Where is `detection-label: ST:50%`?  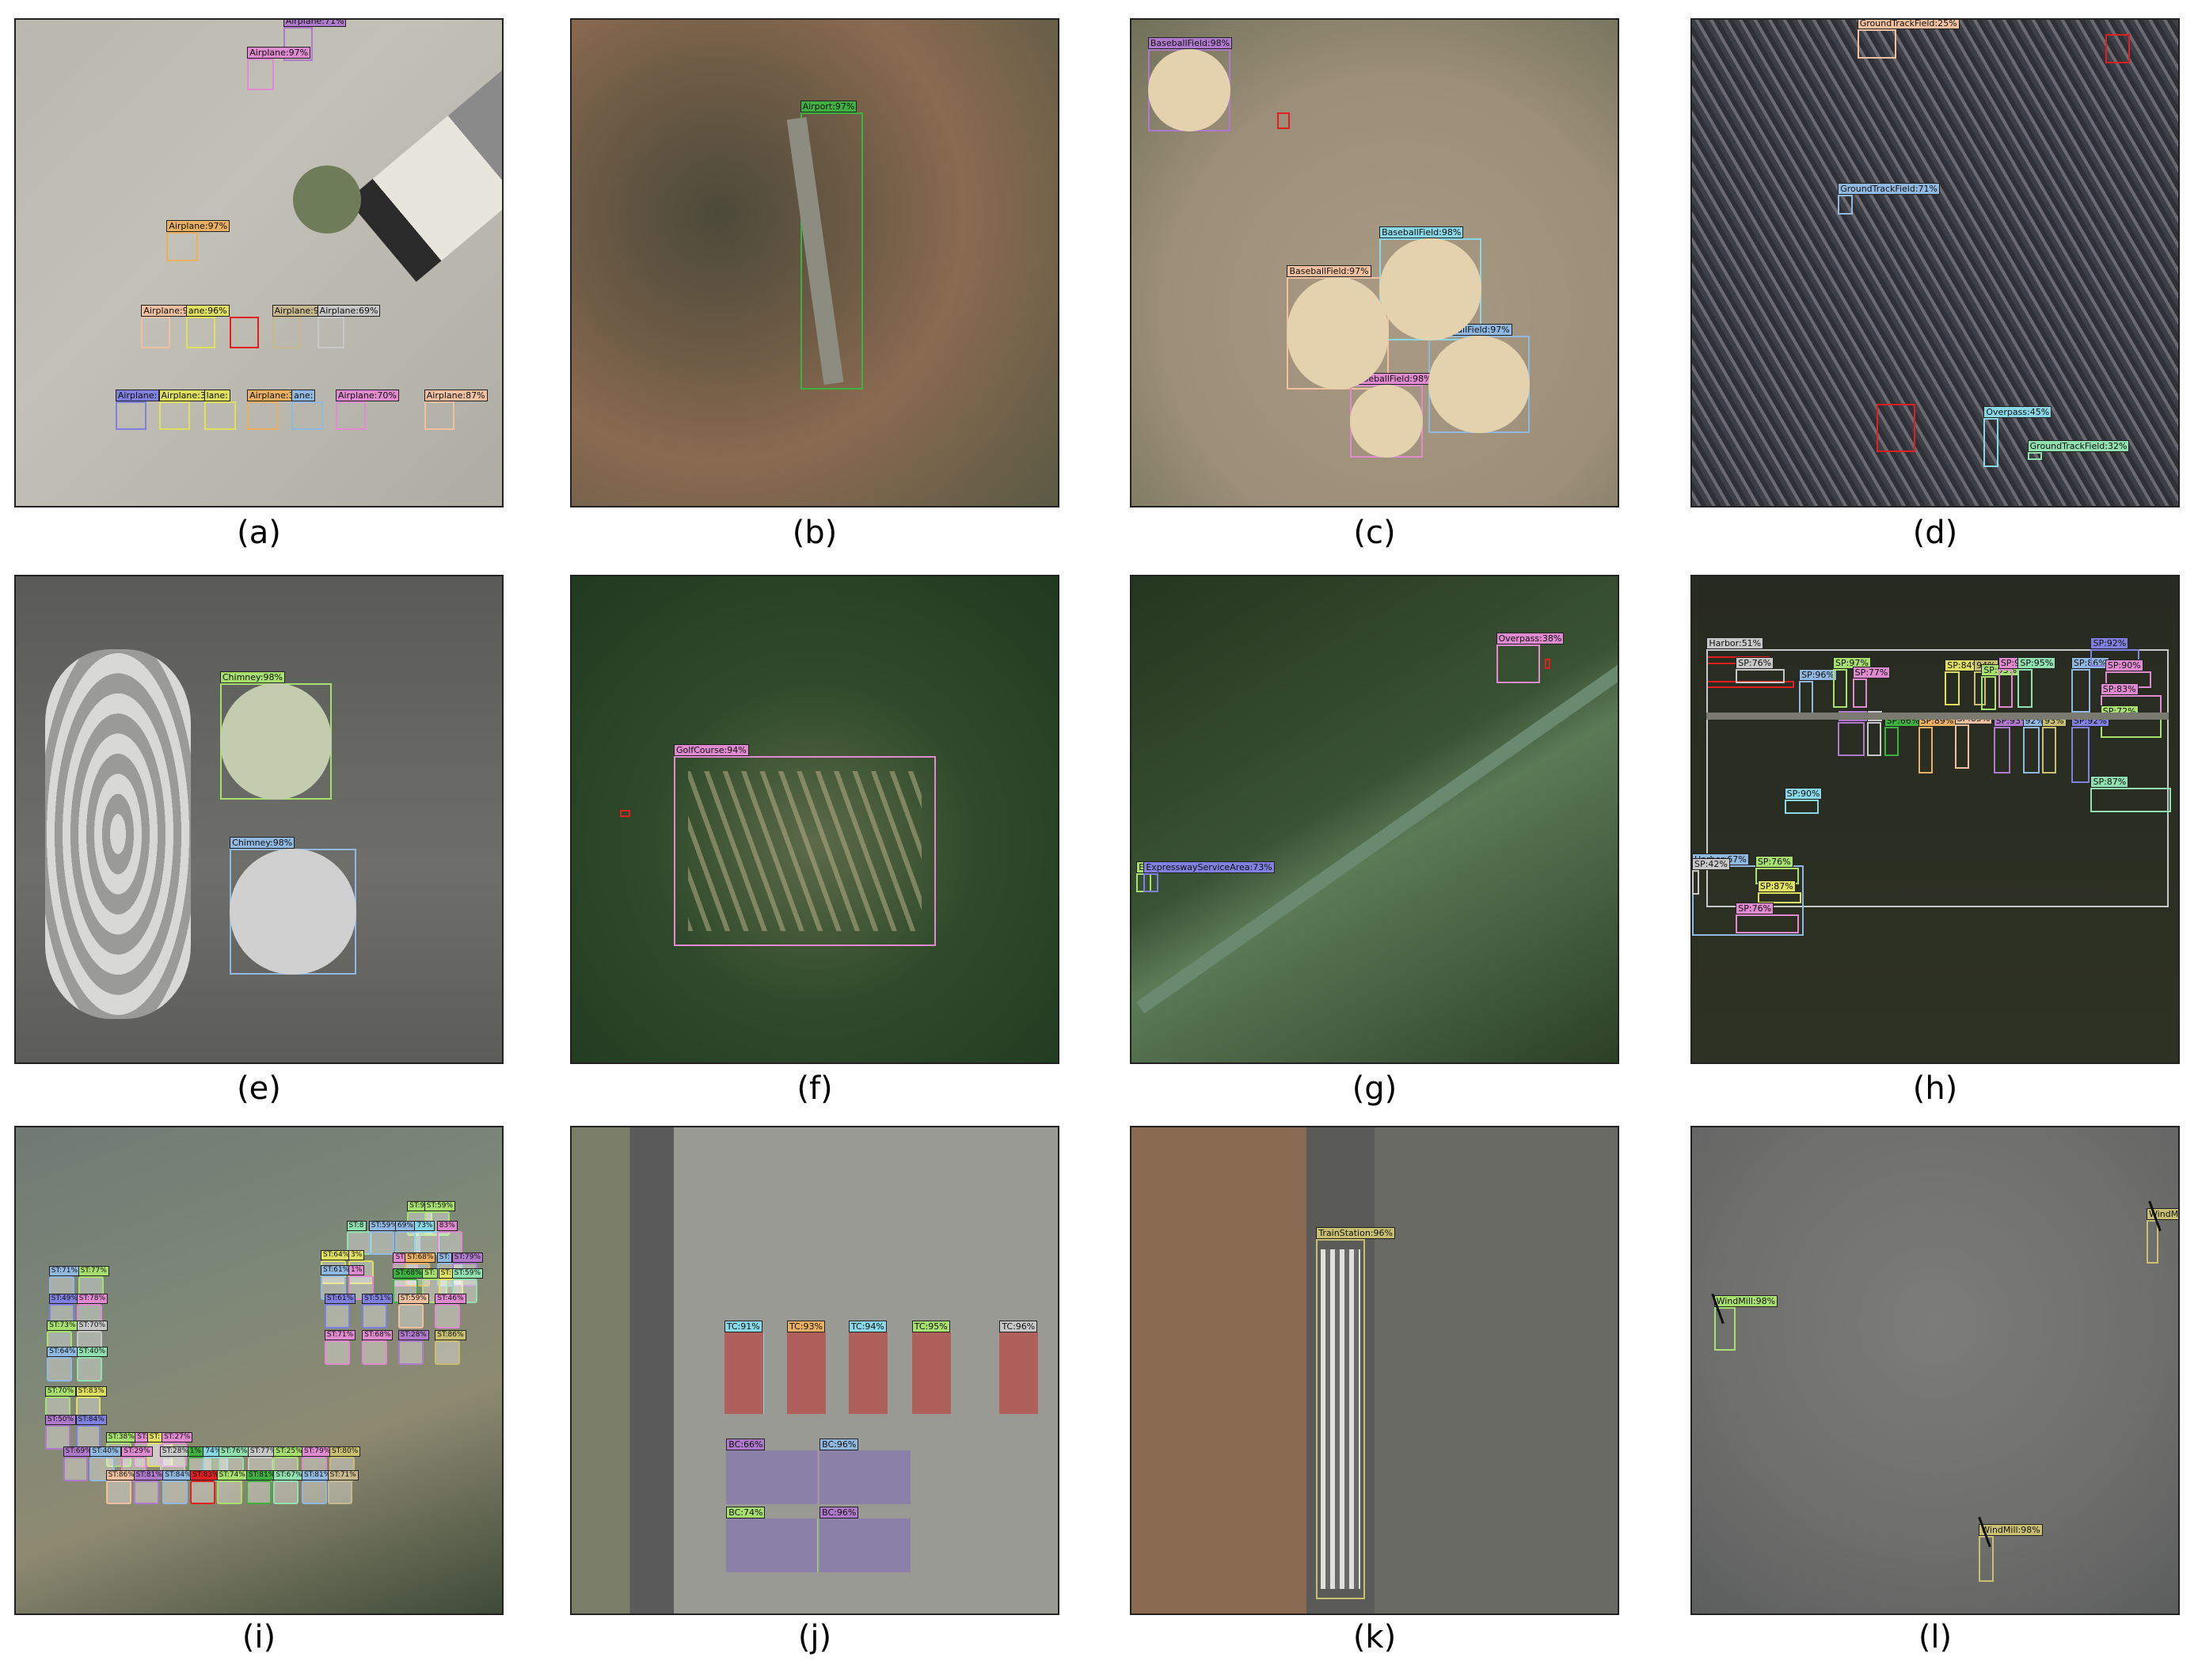
detection-label: ST:50% is located at coordinates (61, 1420).